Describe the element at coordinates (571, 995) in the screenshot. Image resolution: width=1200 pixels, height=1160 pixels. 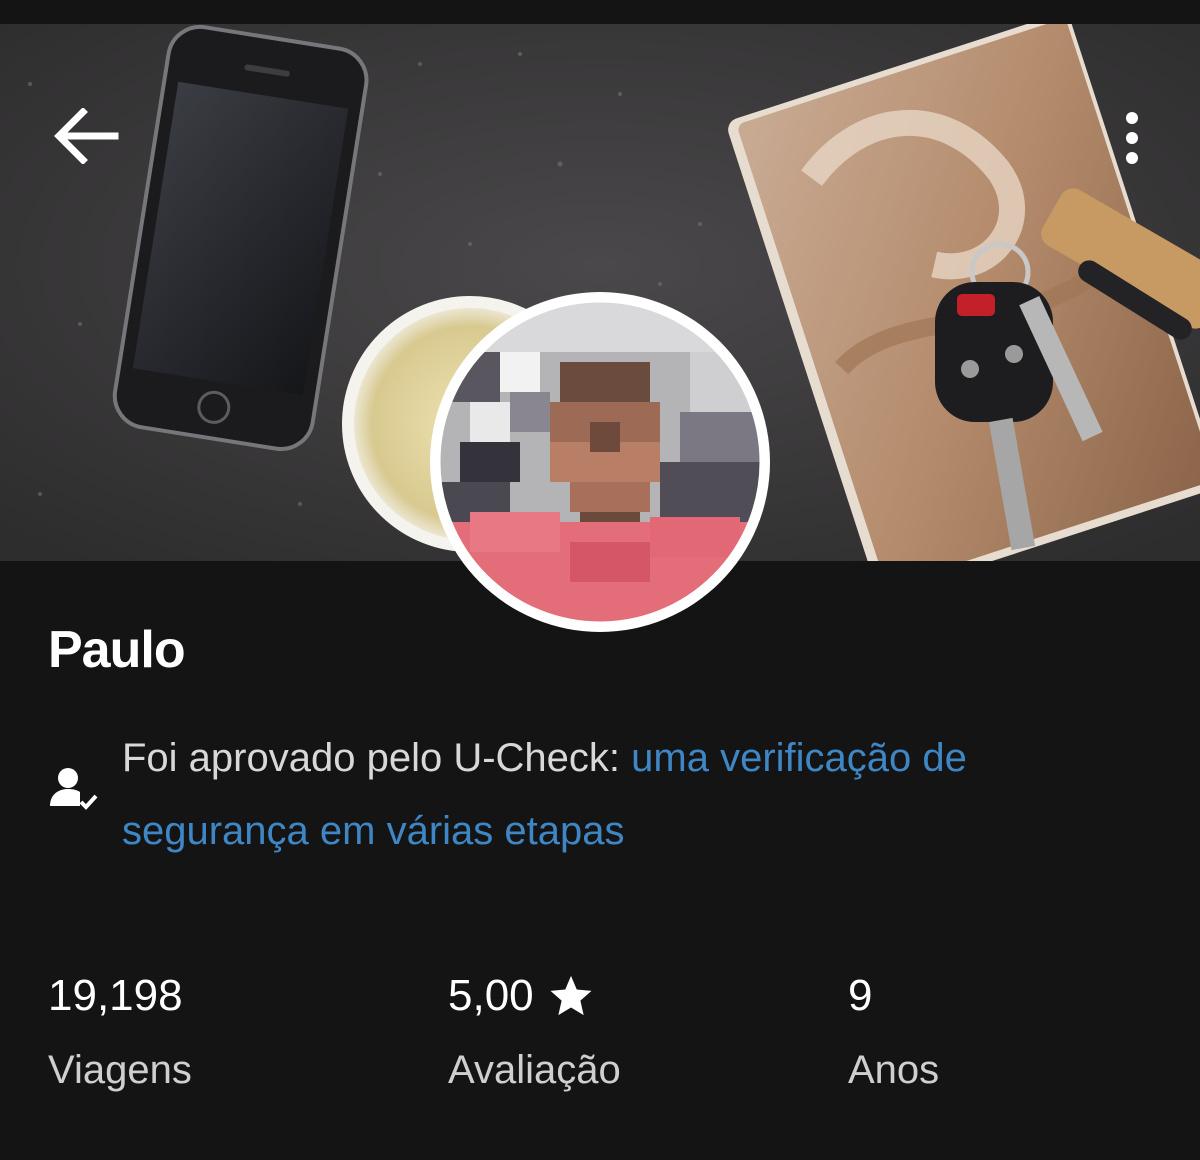
I see `star-icon` at that location.